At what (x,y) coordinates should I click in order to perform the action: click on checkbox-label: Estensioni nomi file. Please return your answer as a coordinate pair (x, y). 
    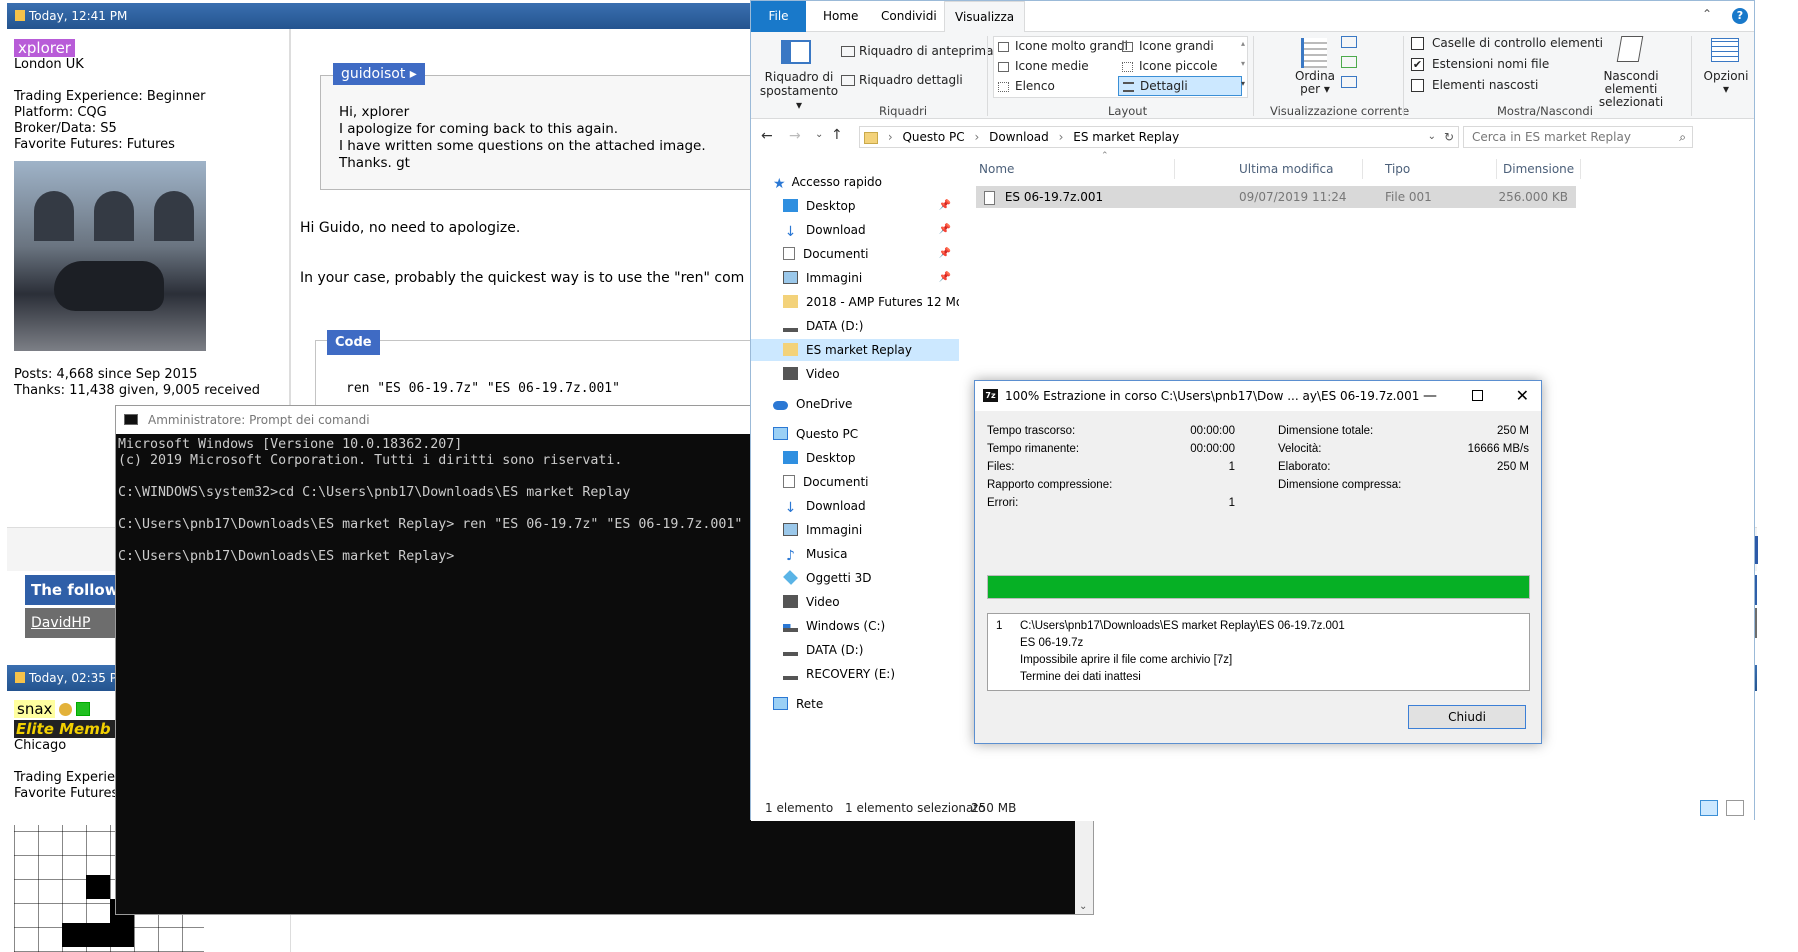
    Looking at the image, I should click on (1491, 64).